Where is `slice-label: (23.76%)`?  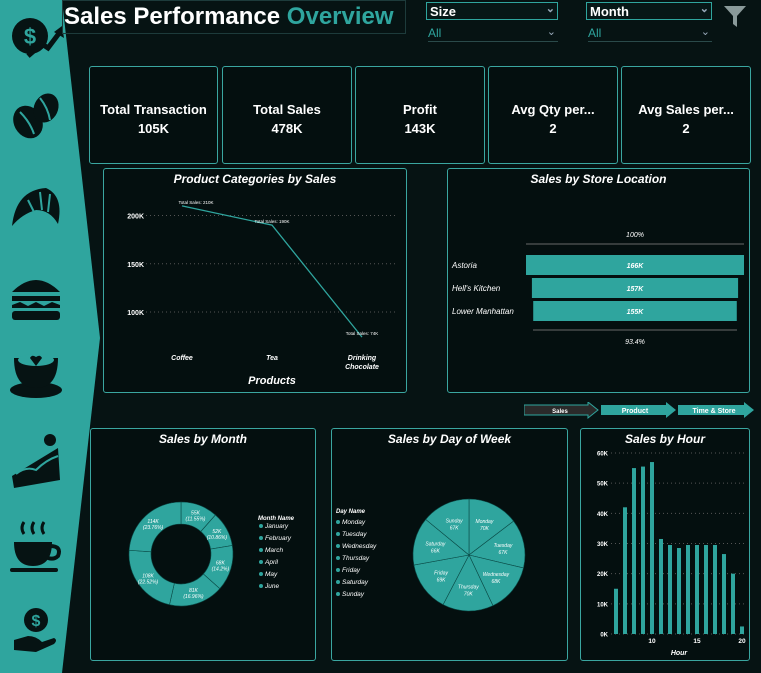
slice-label: (23.76%) is located at coordinates (153, 528).